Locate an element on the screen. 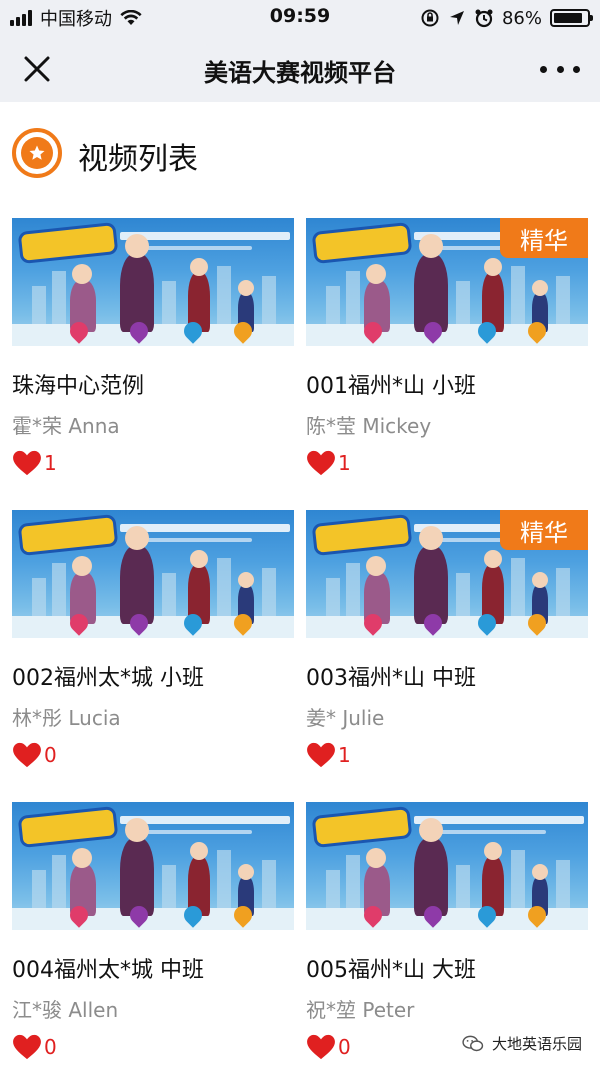 Image resolution: width=600 pixels, height=1068 pixels. watermark-text: 大地英语乐园 is located at coordinates (536, 1044).